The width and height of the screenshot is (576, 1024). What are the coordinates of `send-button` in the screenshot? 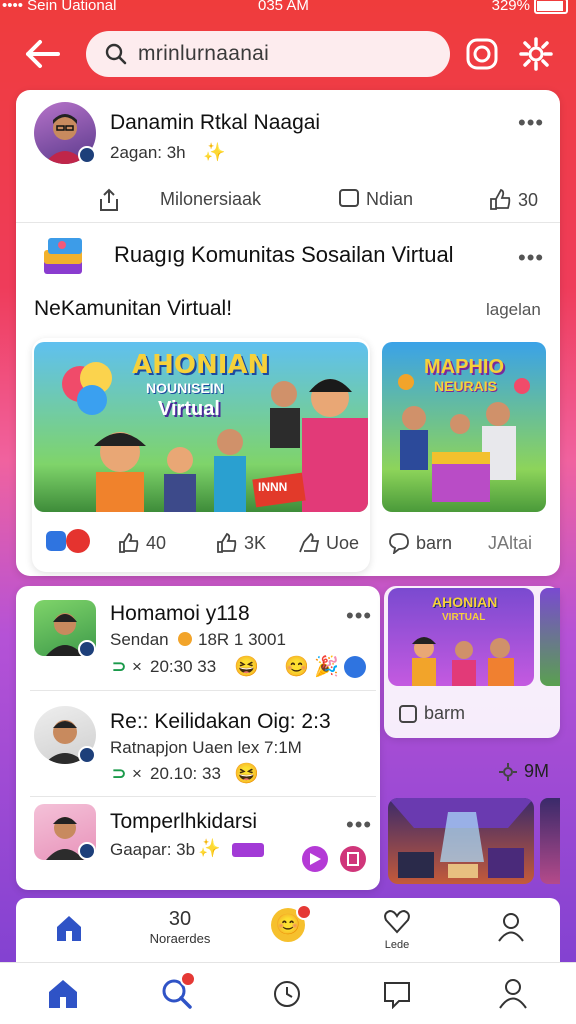 It's located at (315, 859).